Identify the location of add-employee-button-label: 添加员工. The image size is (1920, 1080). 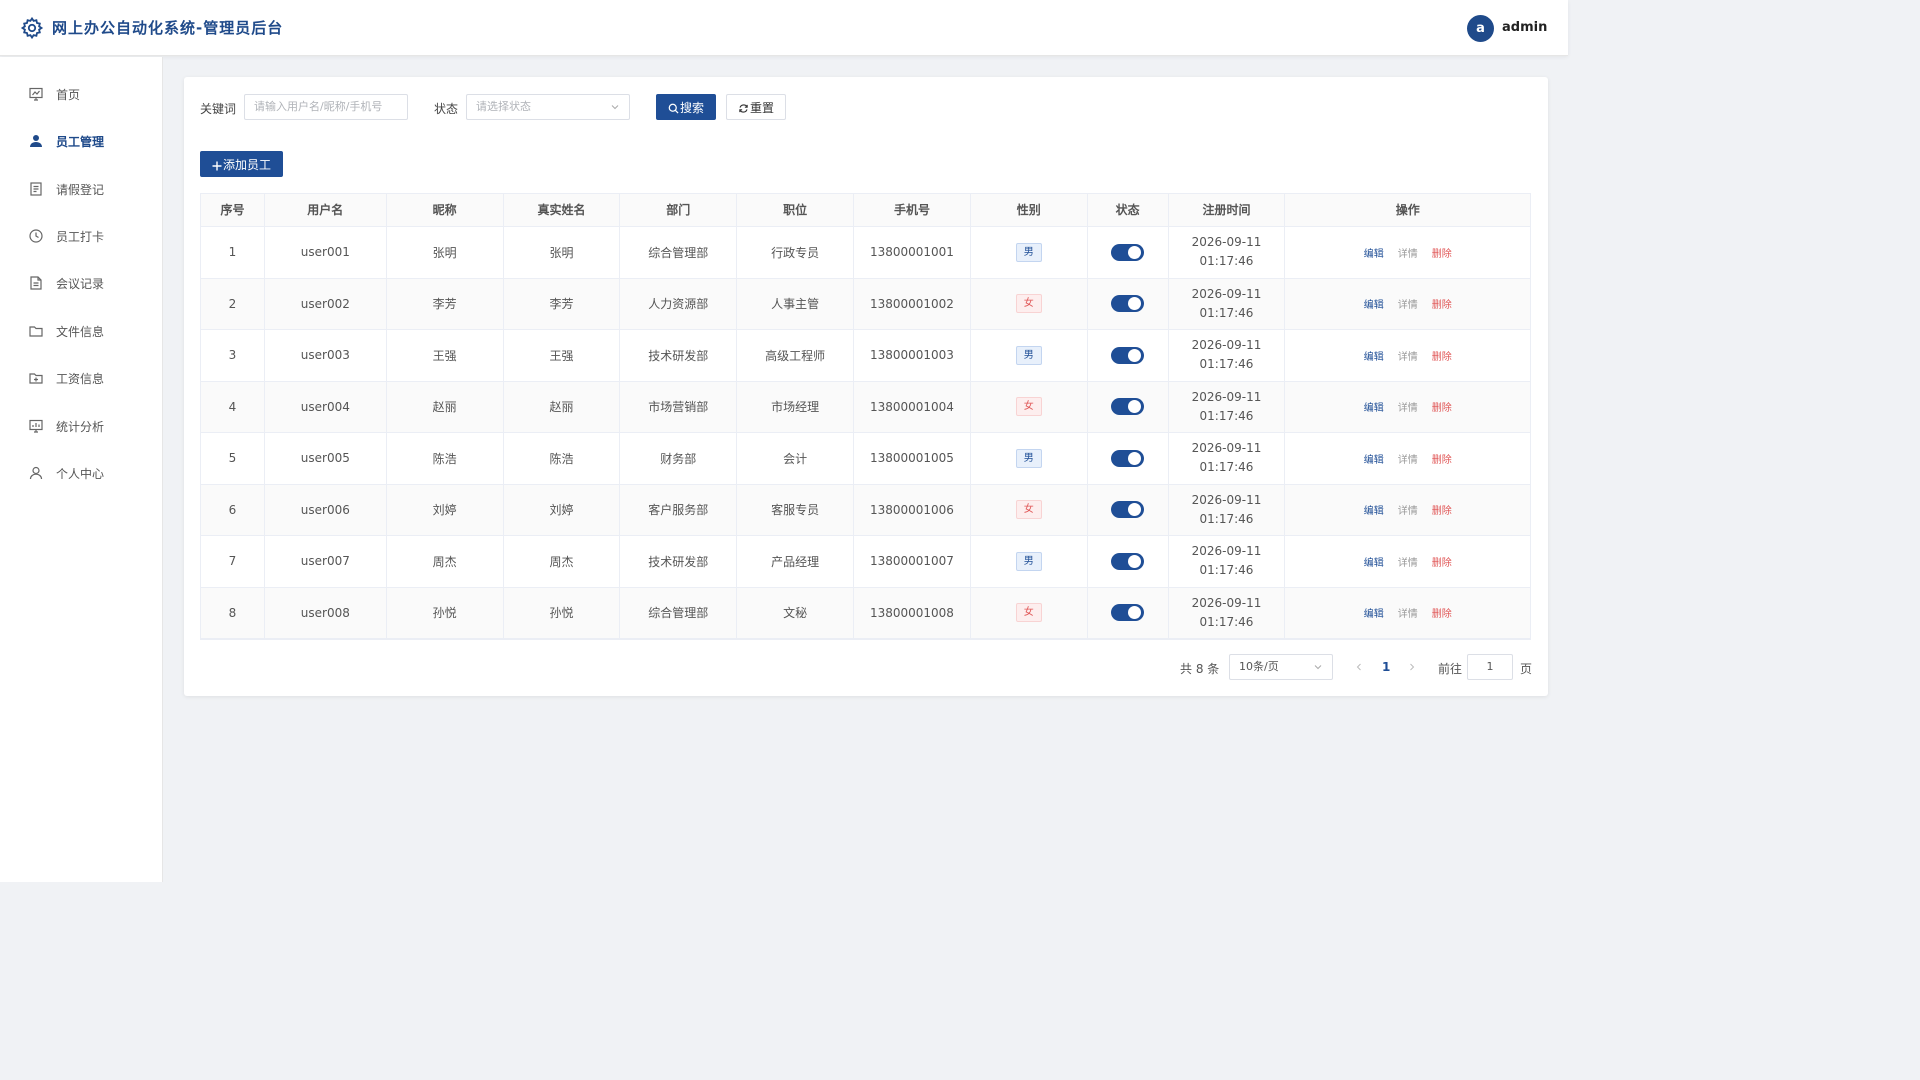
(246, 165).